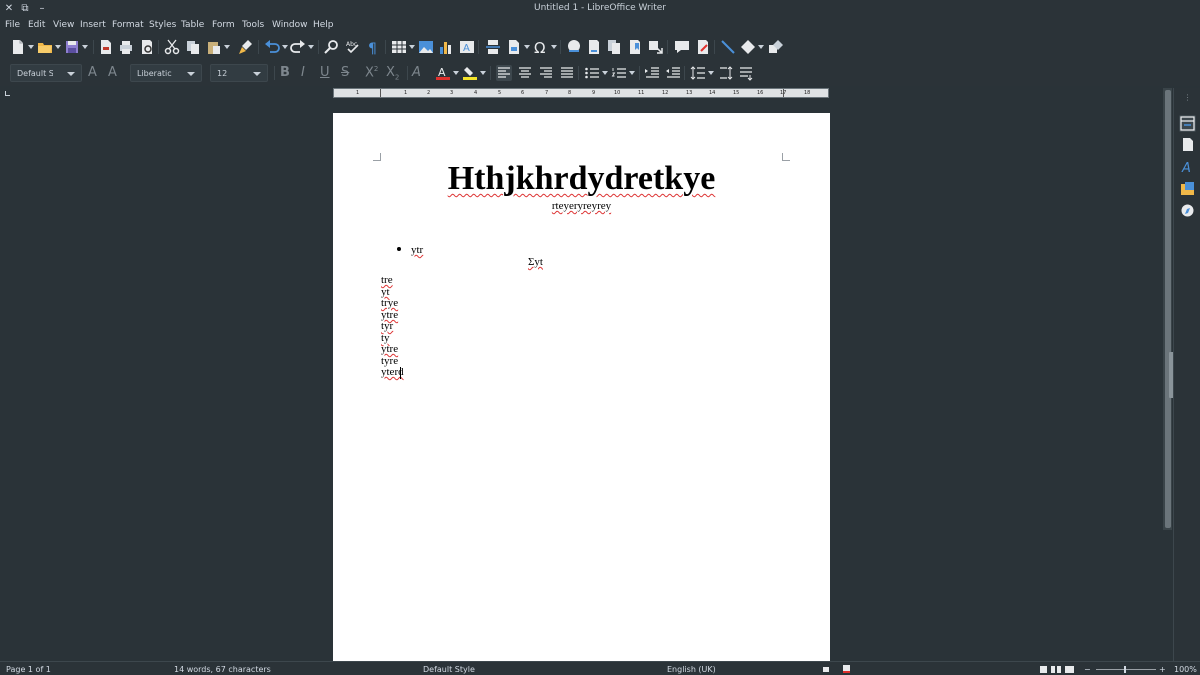  What do you see at coordinates (691, 669) in the screenshot?
I see `language-indicator: English (UK)` at bounding box center [691, 669].